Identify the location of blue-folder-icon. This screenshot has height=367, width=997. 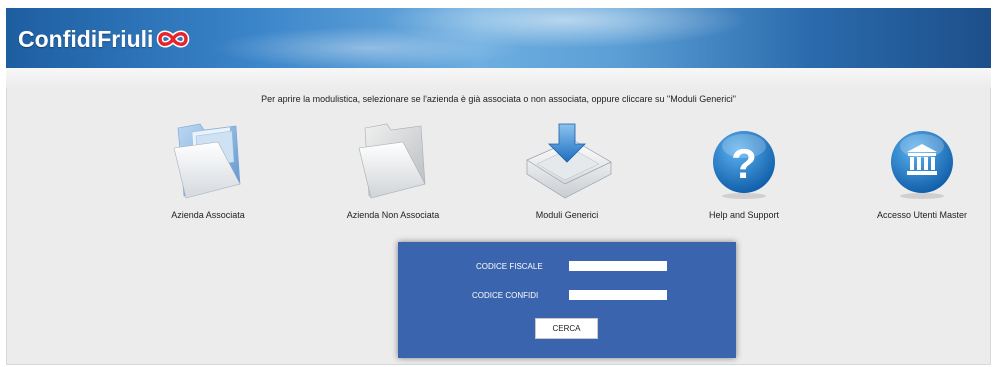
(207, 161).